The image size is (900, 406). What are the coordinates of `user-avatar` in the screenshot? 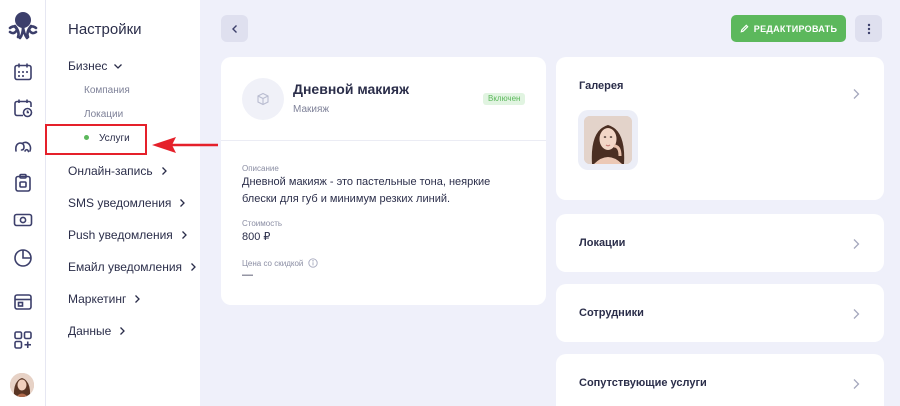 It's located at (22, 385).